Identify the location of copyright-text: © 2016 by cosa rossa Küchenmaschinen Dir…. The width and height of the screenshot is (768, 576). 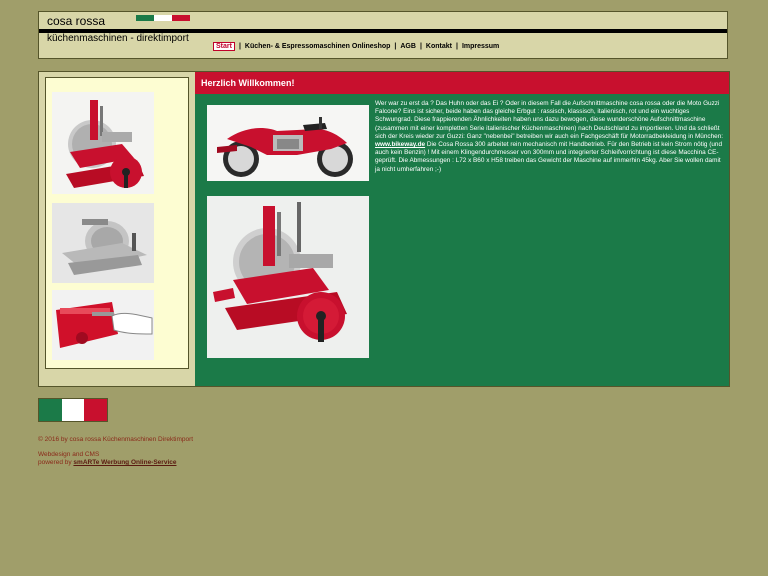
(116, 439).